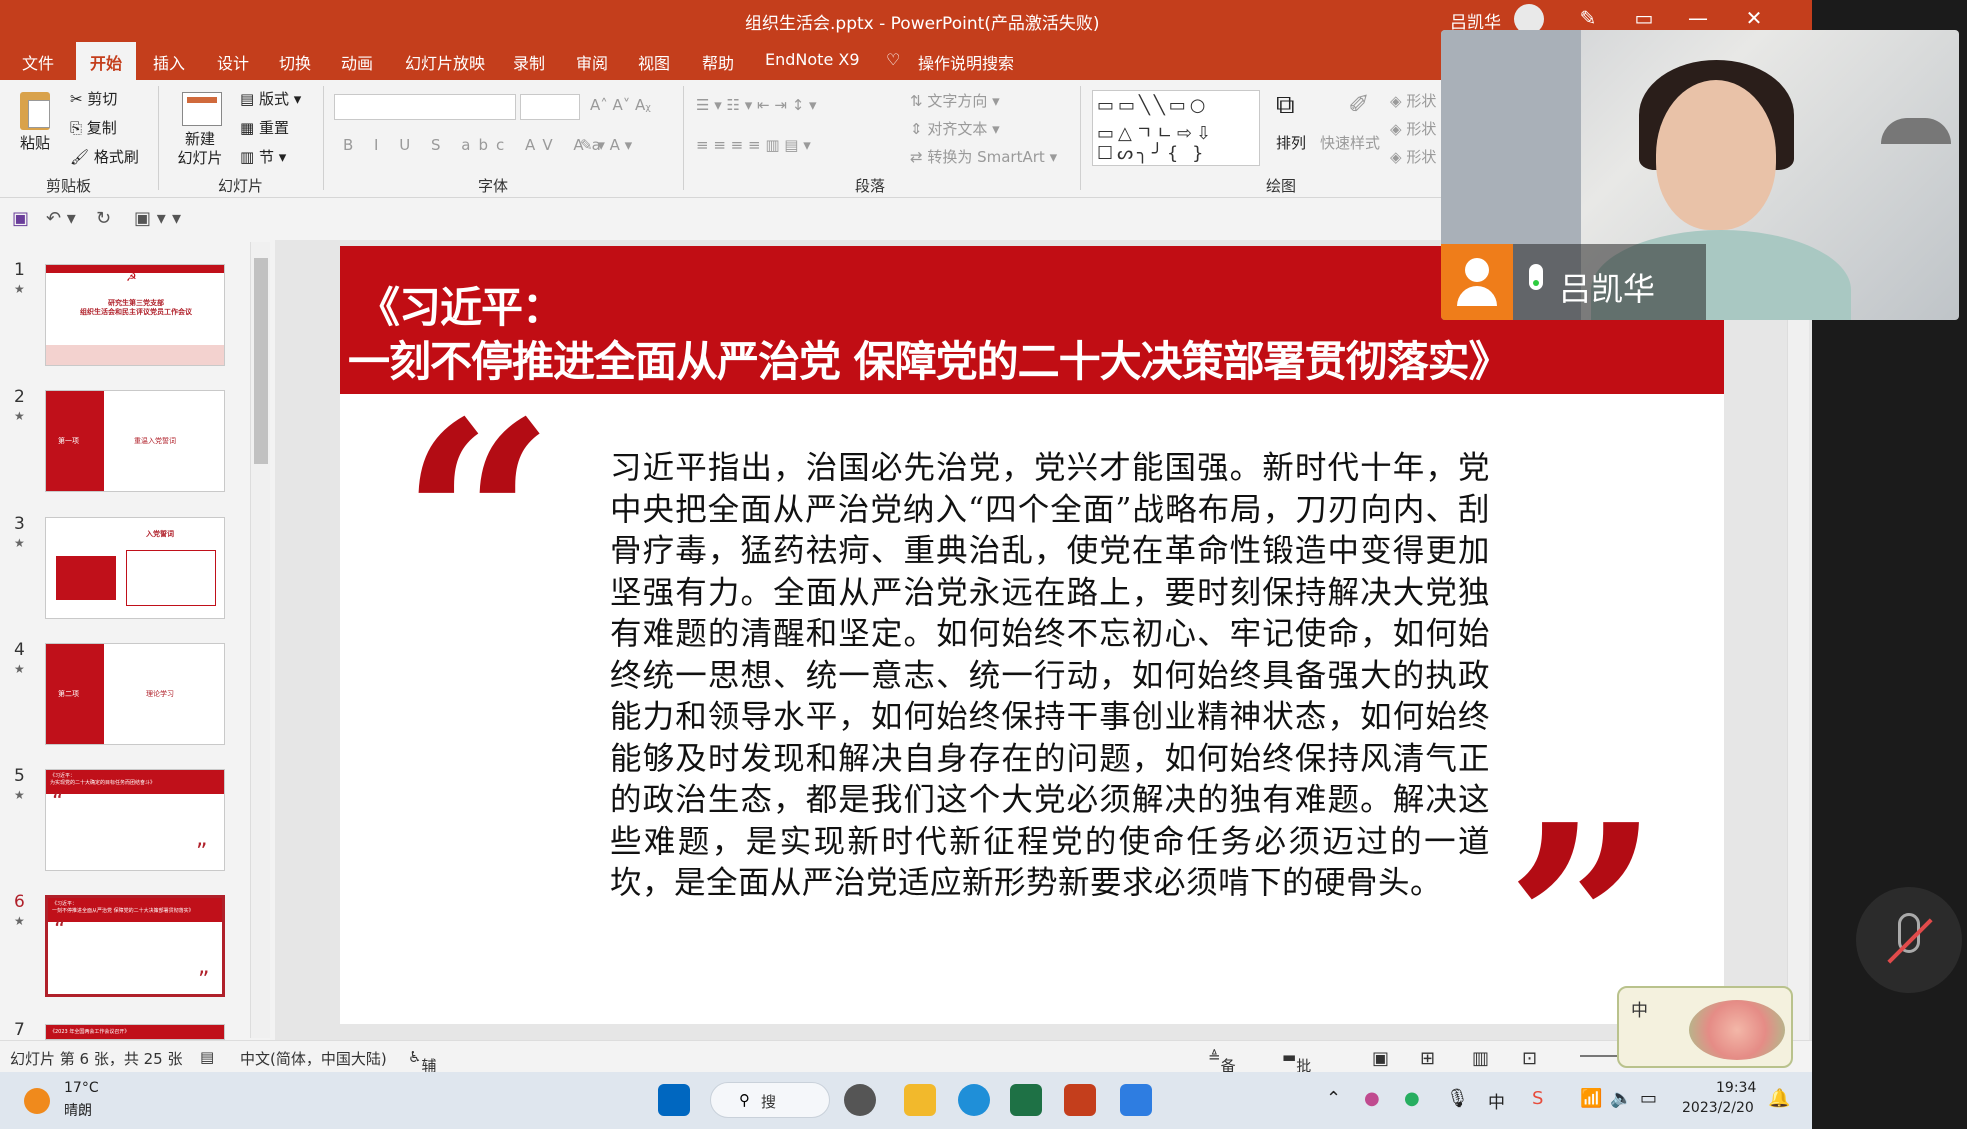 This screenshot has width=1967, height=1129. What do you see at coordinates (1588, 18) in the screenshot?
I see `pen-icon: ✎` at bounding box center [1588, 18].